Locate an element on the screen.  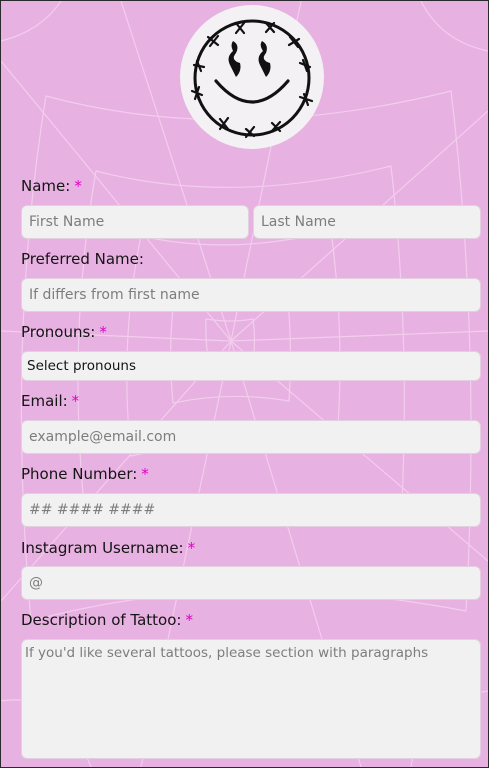
name-label: Name: * is located at coordinates (51, 186).